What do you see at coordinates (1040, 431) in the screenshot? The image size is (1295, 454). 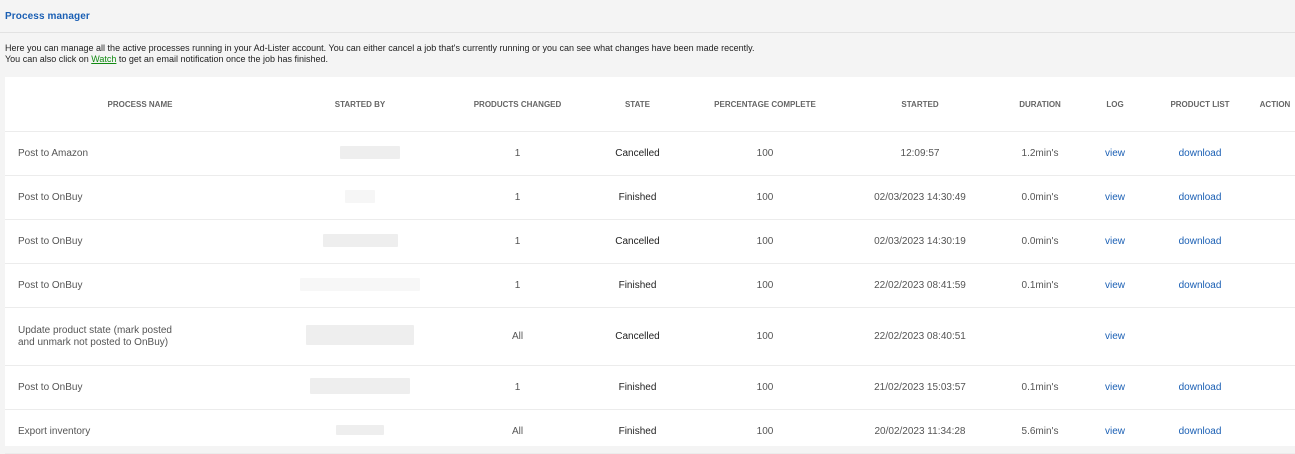 I see `duration: 5.6min's` at bounding box center [1040, 431].